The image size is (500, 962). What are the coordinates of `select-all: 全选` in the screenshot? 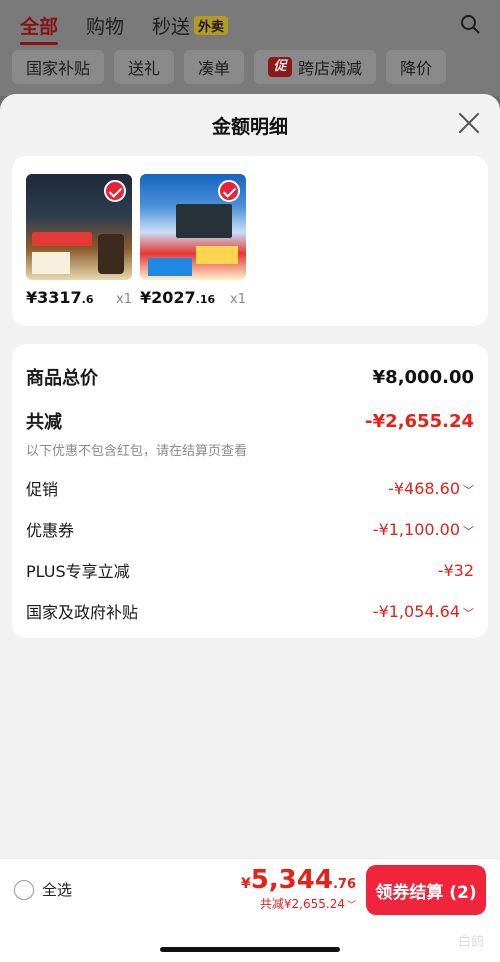 It's located at (43, 889).